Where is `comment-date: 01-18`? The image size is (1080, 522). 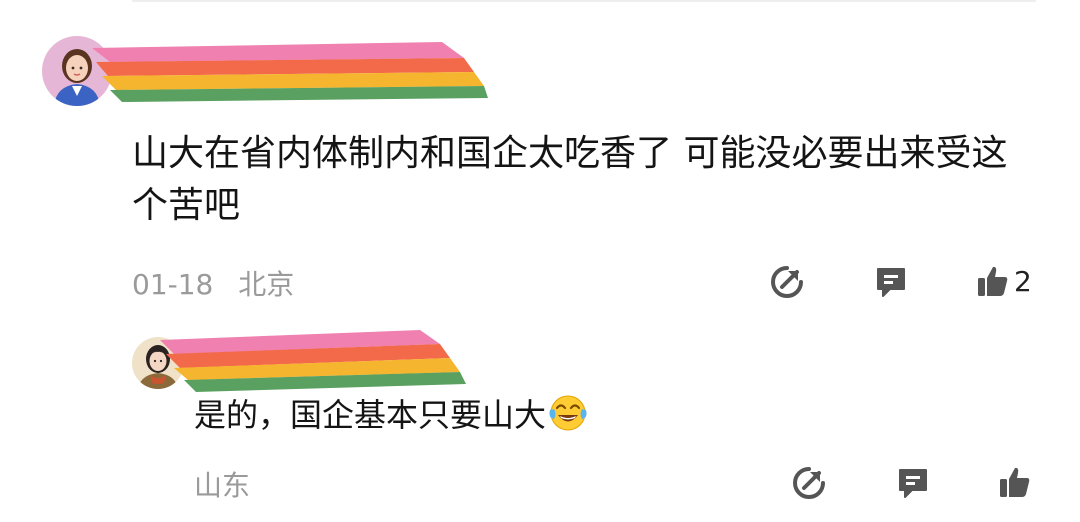 comment-date: 01-18 is located at coordinates (173, 284).